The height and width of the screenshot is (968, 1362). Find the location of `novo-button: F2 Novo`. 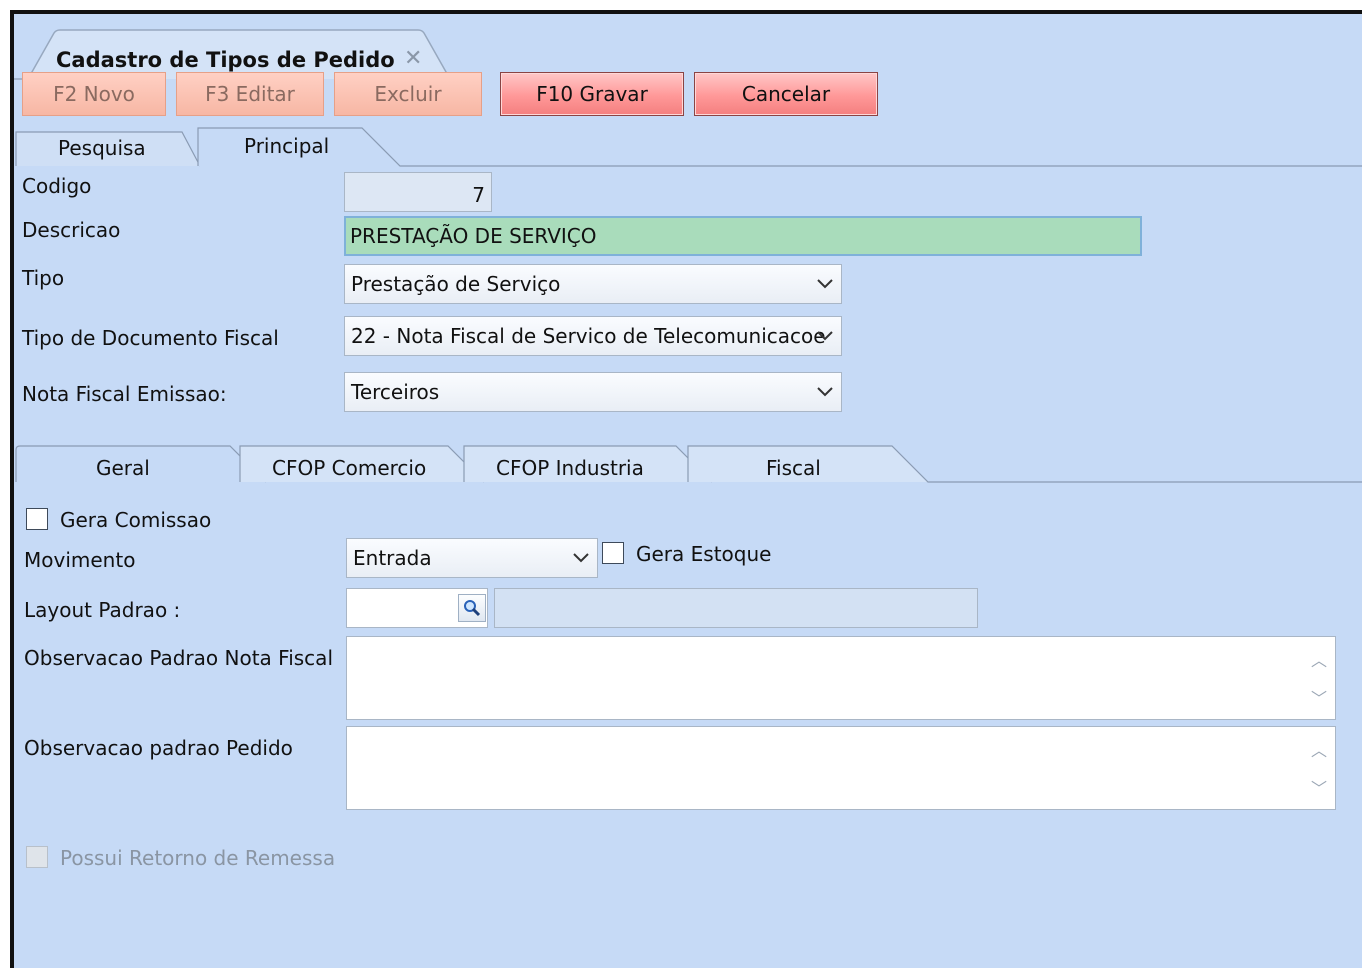

novo-button: F2 Novo is located at coordinates (94, 94).